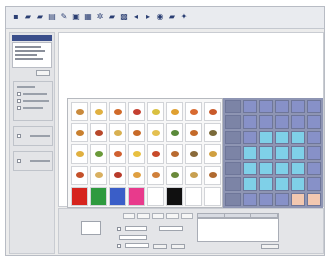 This screenshot has width=334, height=262. I want to click on close-button, so click(270, 246).